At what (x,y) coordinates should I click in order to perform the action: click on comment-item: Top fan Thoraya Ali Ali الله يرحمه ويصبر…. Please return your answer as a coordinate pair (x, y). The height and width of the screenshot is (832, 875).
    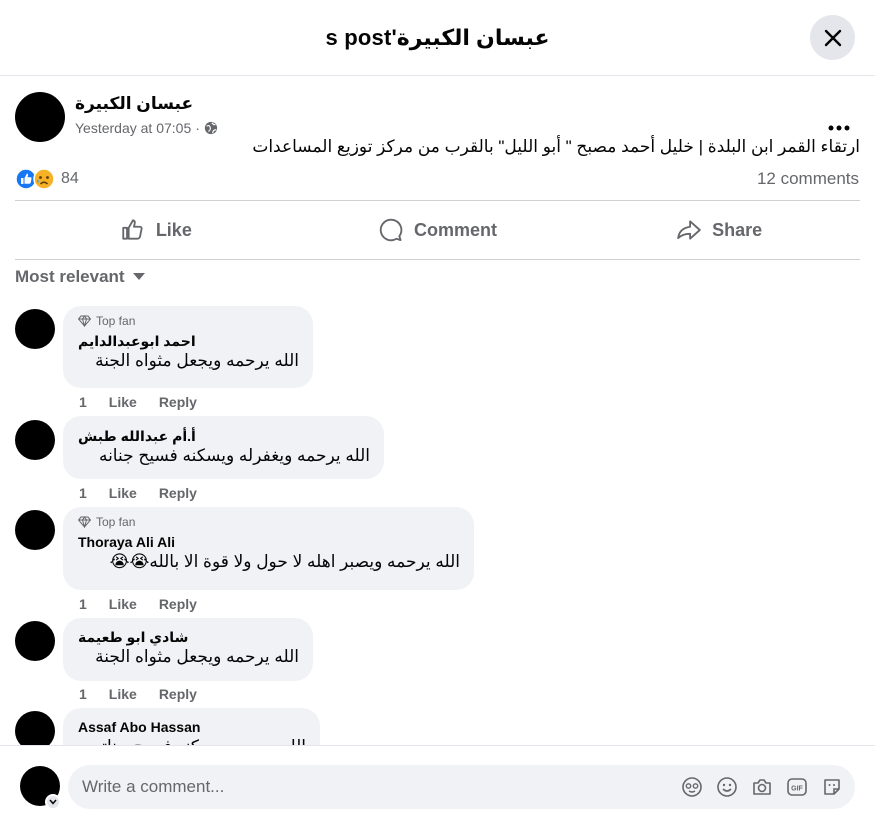
    Looking at the image, I should click on (265, 561).